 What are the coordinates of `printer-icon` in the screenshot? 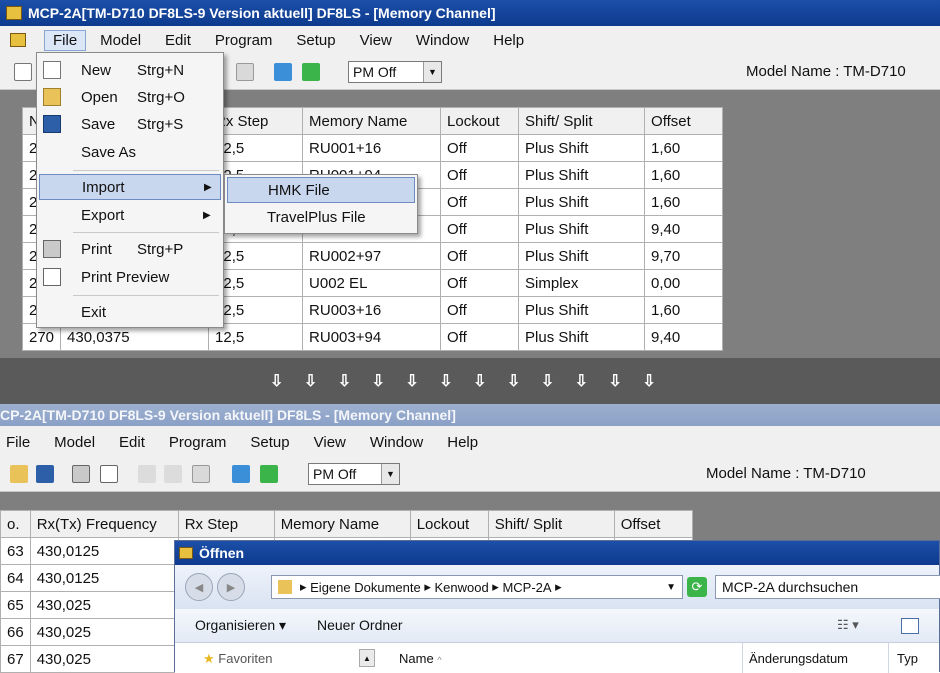 It's located at (81, 474).